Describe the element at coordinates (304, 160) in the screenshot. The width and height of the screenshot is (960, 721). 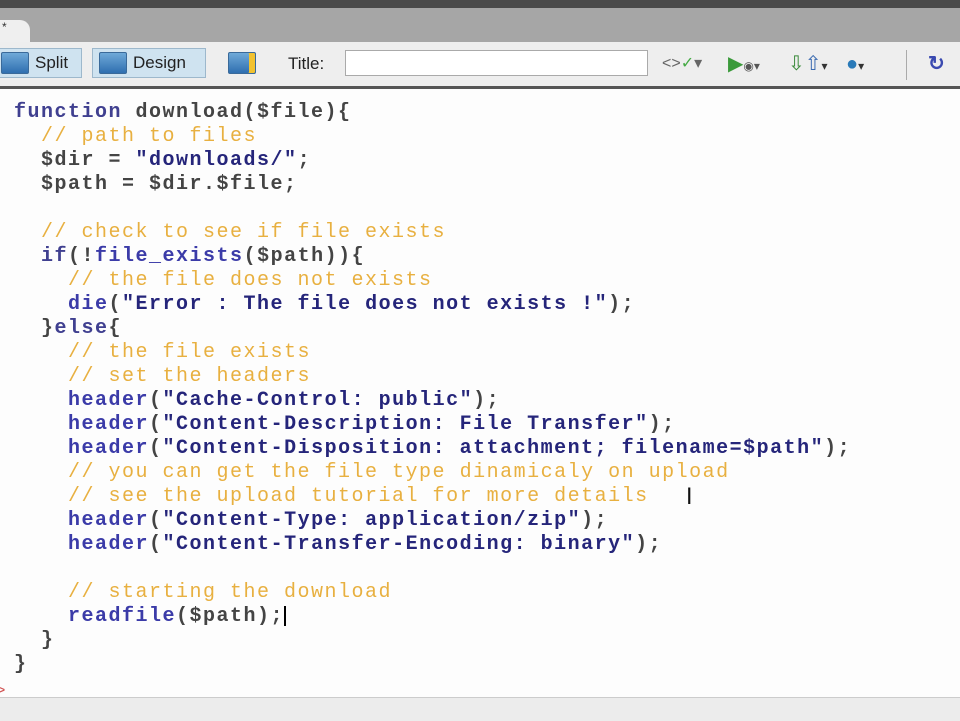
I see `code-token: ;` at that location.